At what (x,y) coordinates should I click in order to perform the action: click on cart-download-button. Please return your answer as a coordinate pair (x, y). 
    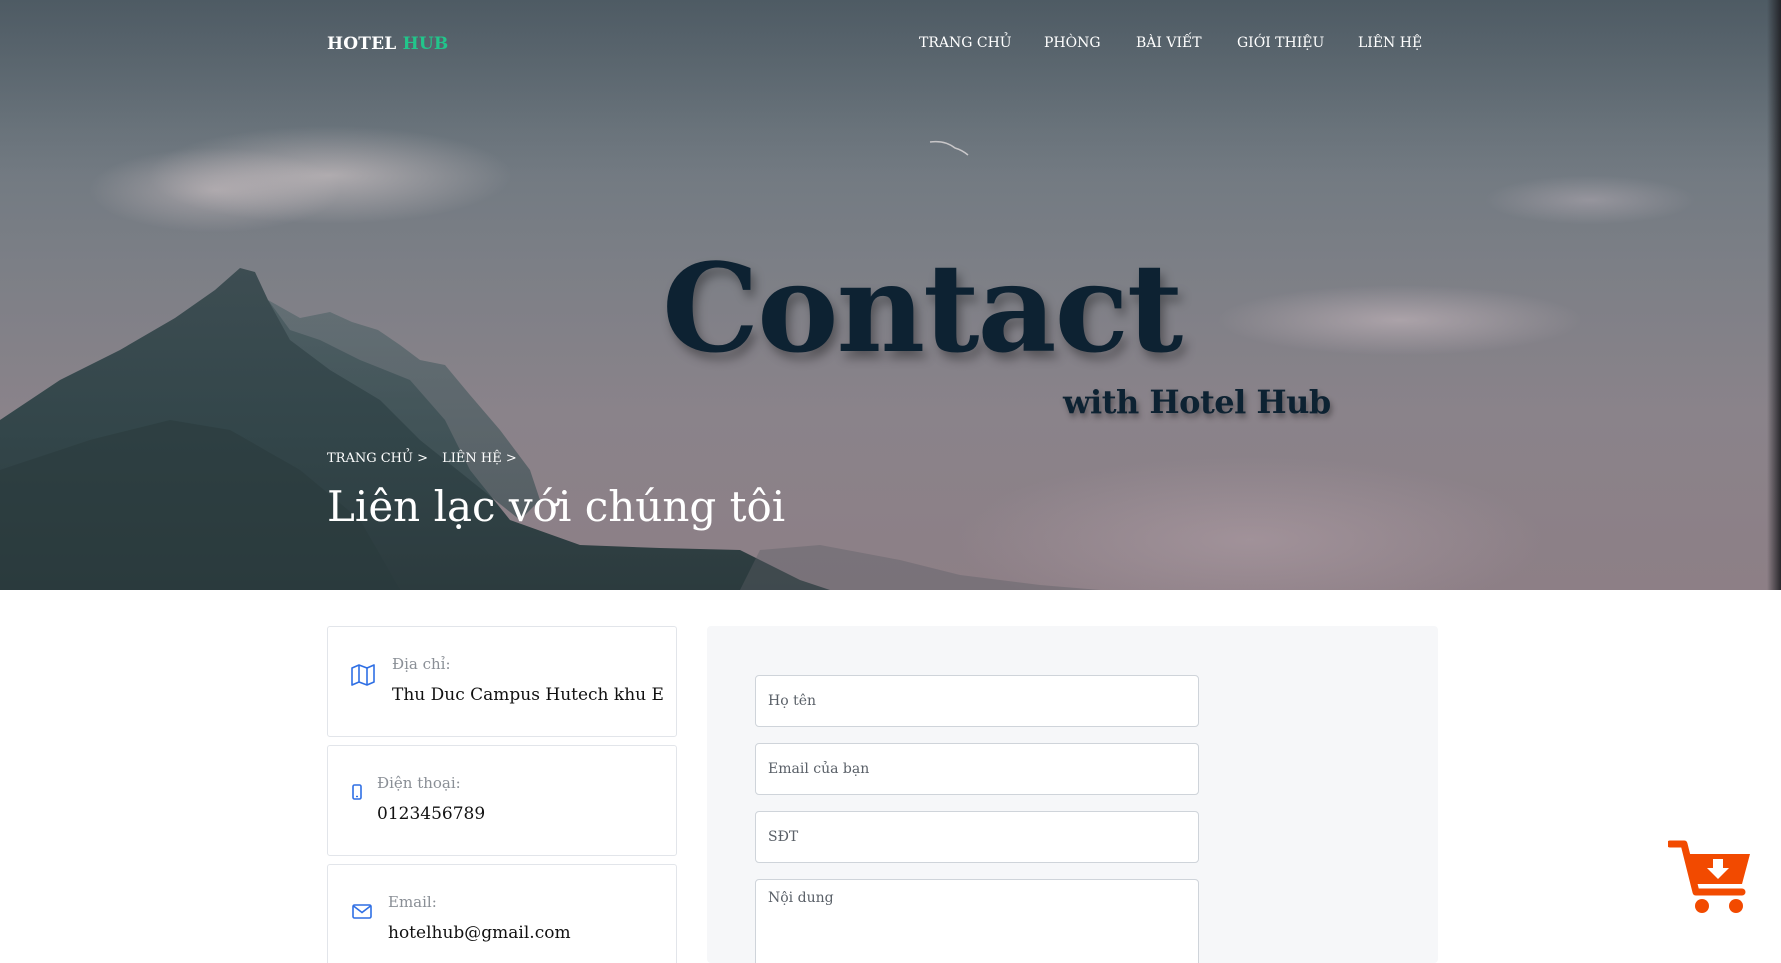
    Looking at the image, I should click on (1710, 876).